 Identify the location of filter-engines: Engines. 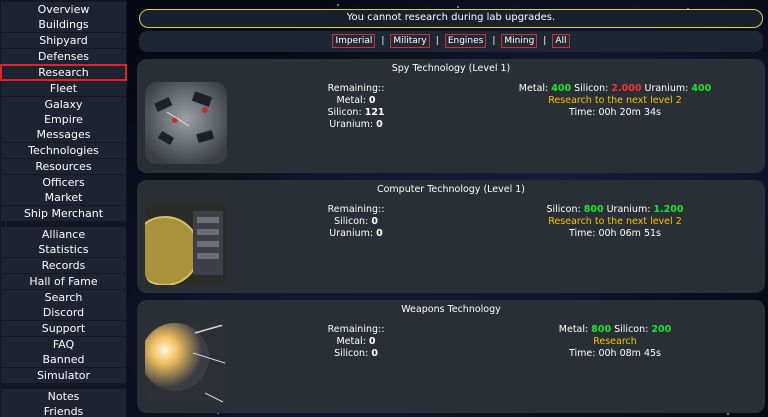
(465, 41).